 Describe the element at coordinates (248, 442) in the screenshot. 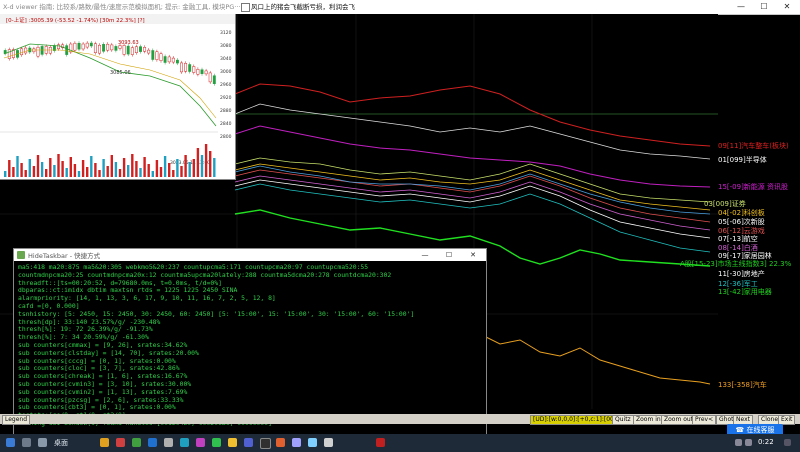

I see `app-icon-indigo` at that location.